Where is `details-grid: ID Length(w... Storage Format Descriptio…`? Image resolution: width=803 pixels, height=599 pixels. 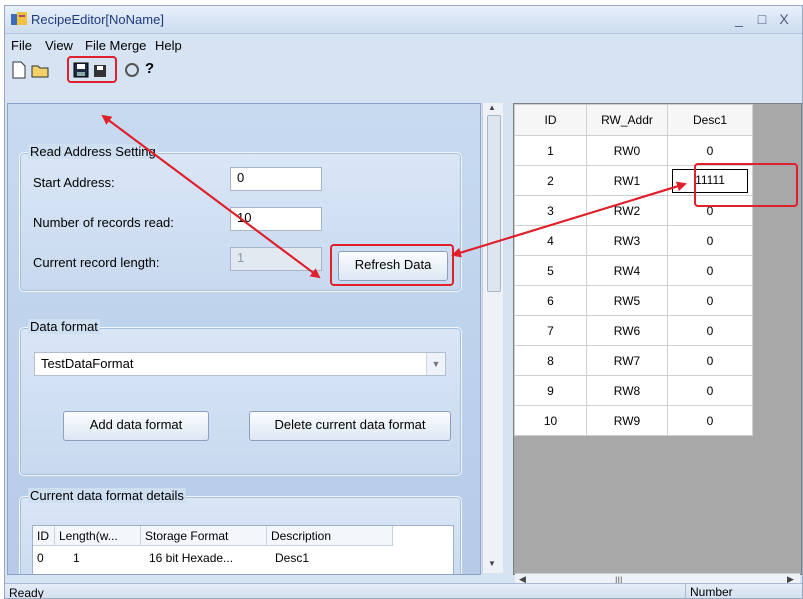
details-grid: ID Length(w... Storage Format Descriptio… is located at coordinates (243, 549).